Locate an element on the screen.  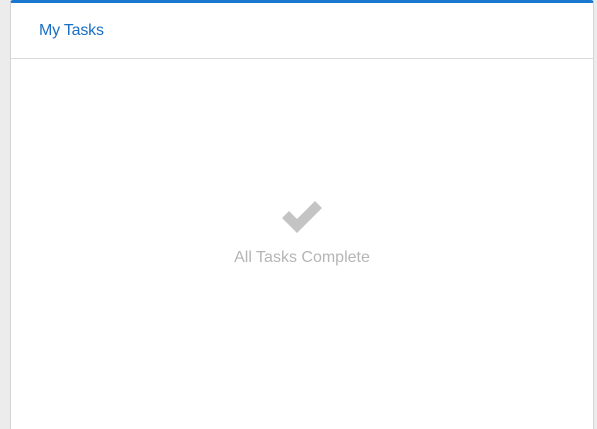
panel-title-link: My Tasks is located at coordinates (71, 31).